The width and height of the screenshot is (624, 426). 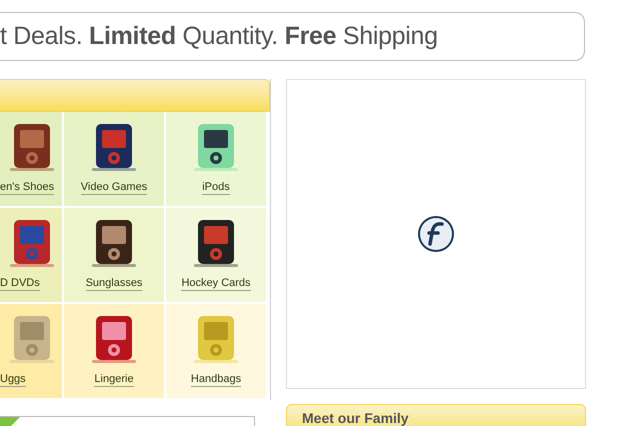 What do you see at coordinates (13, 379) in the screenshot?
I see `category-link: Uggs` at bounding box center [13, 379].